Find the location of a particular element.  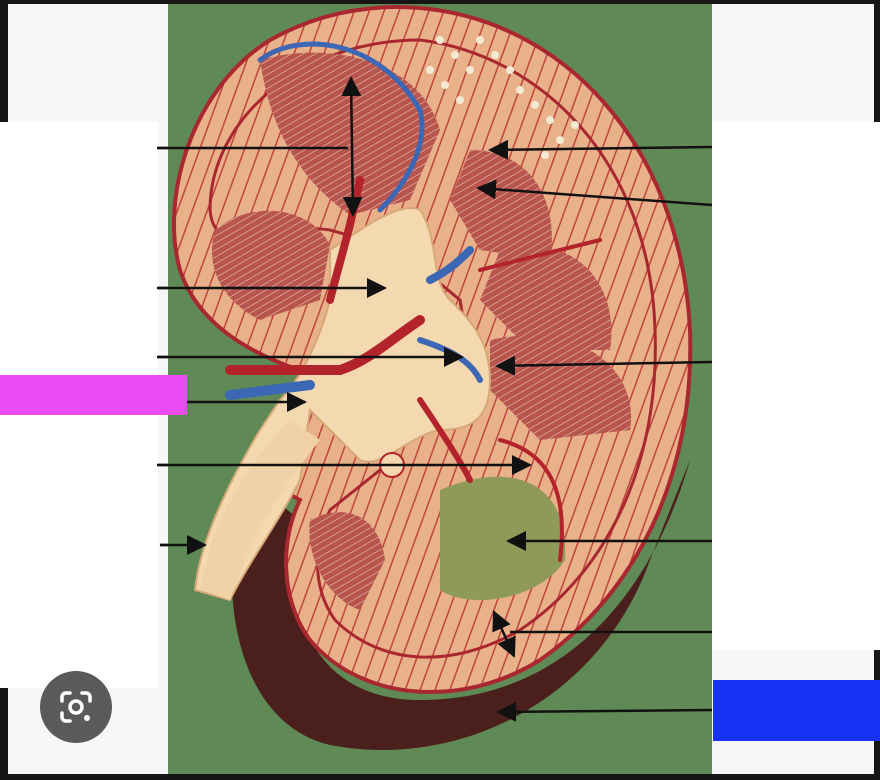

leader-lines-overlay is located at coordinates (162, 346).